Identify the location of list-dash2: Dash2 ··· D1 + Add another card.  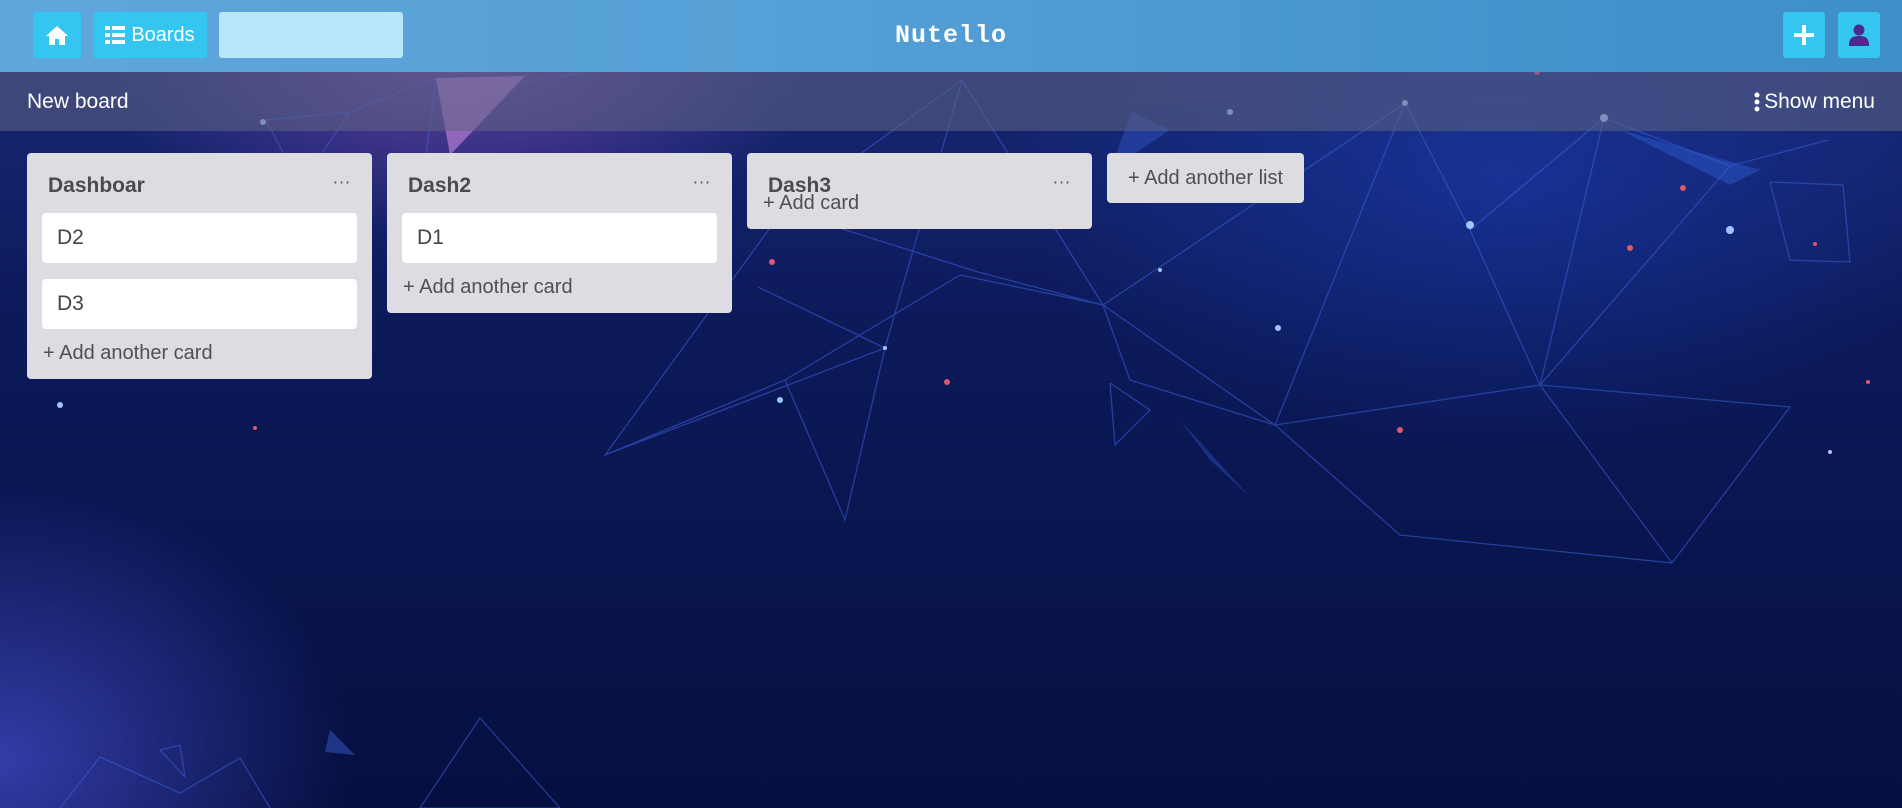
(559, 233).